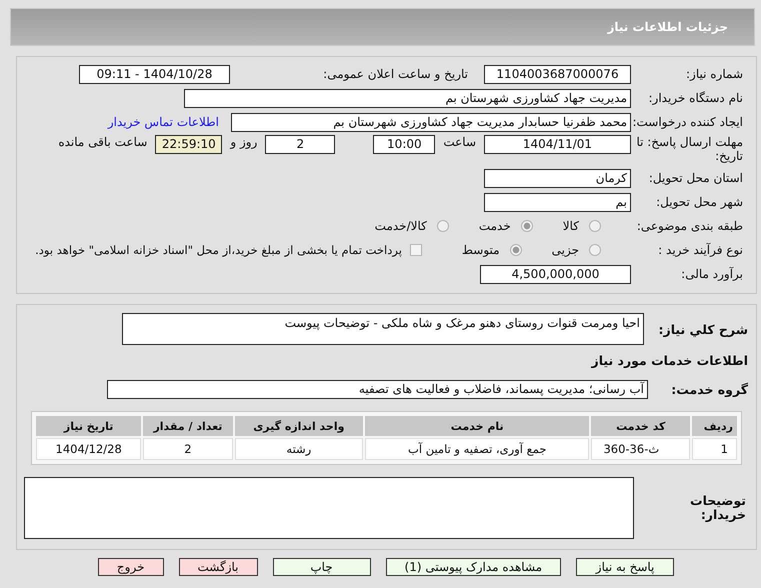 This screenshot has height=588, width=761. Describe the element at coordinates (557, 74) in the screenshot. I see `need-number-field: 1104003687000076` at that location.